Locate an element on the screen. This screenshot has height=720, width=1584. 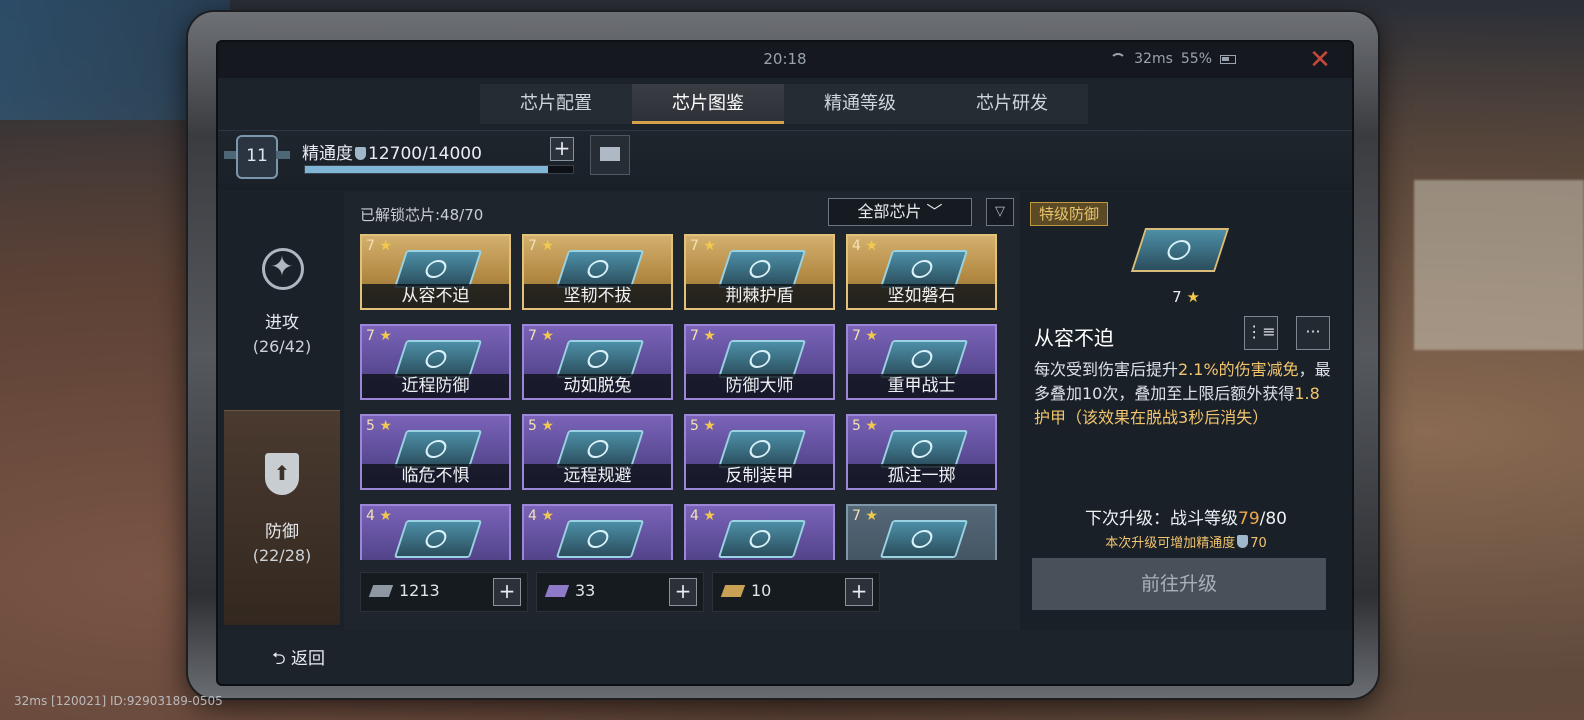
tab-chip-catalog: 芯片图鉴 is located at coordinates (708, 104).